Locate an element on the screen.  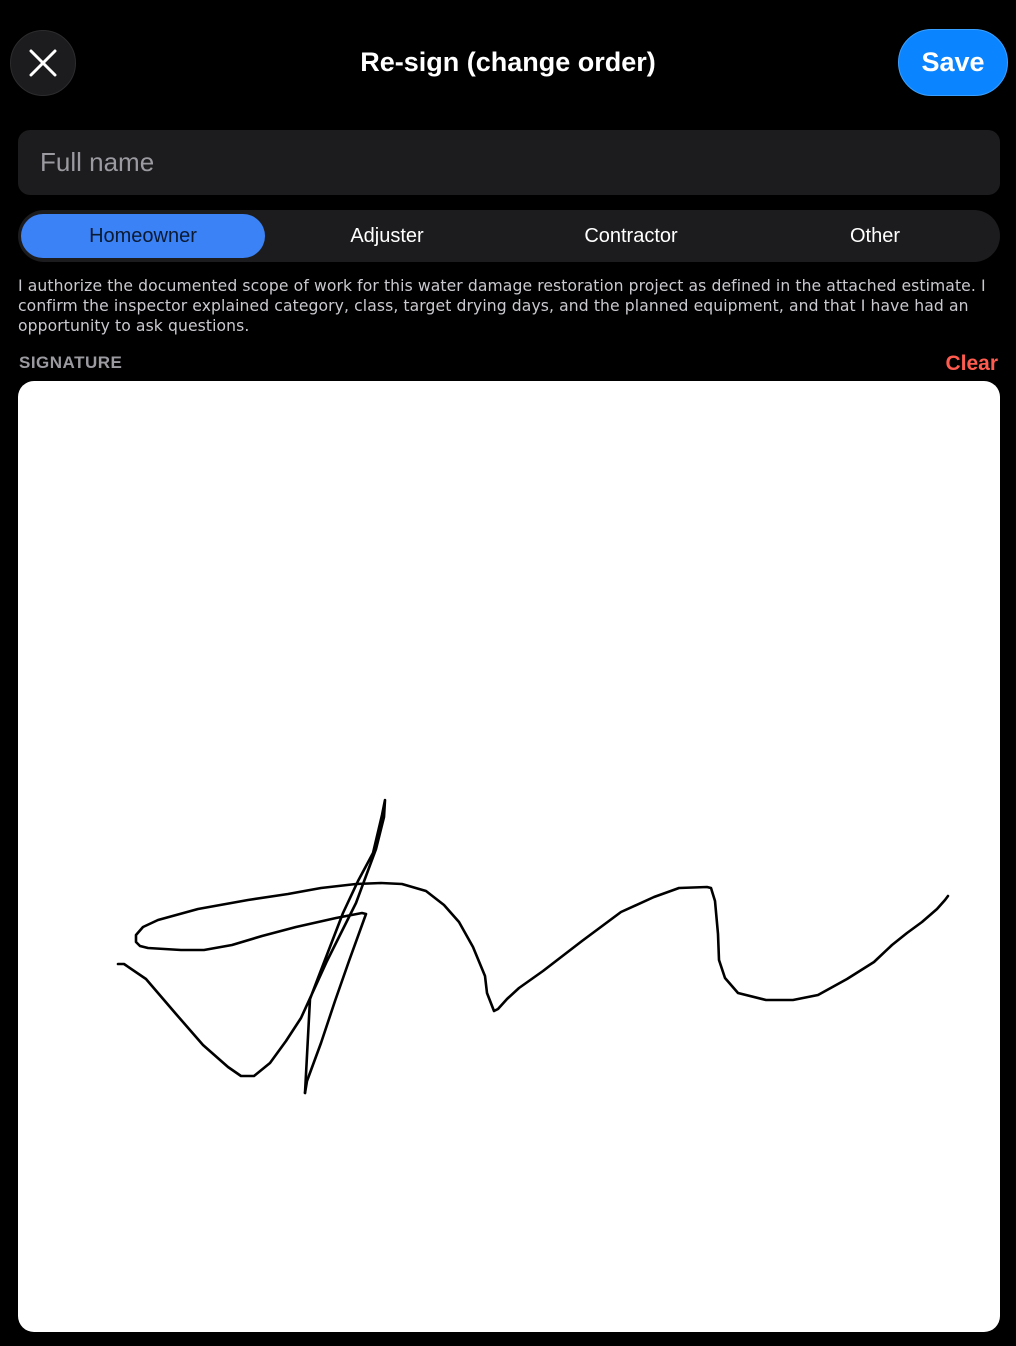
role-option-other: Other is located at coordinates (875, 236).